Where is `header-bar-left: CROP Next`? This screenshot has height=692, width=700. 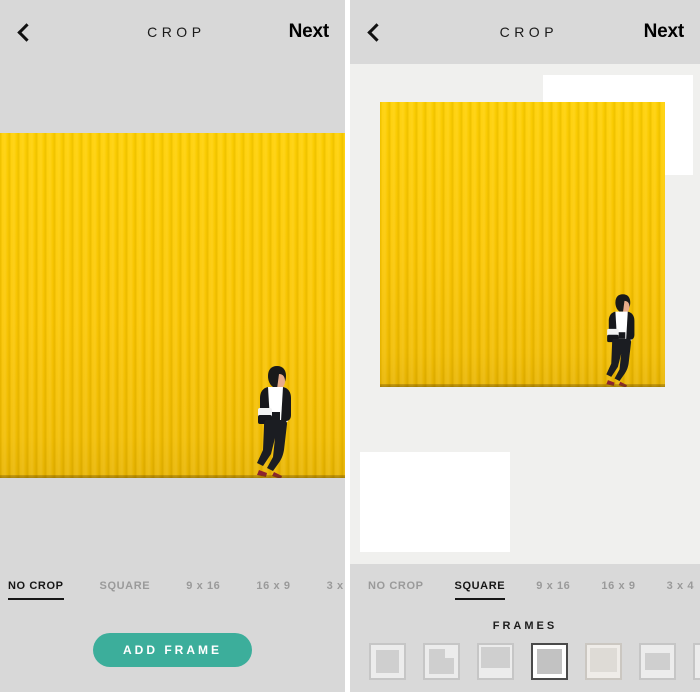
header-bar-left: CROP Next is located at coordinates (172, 32).